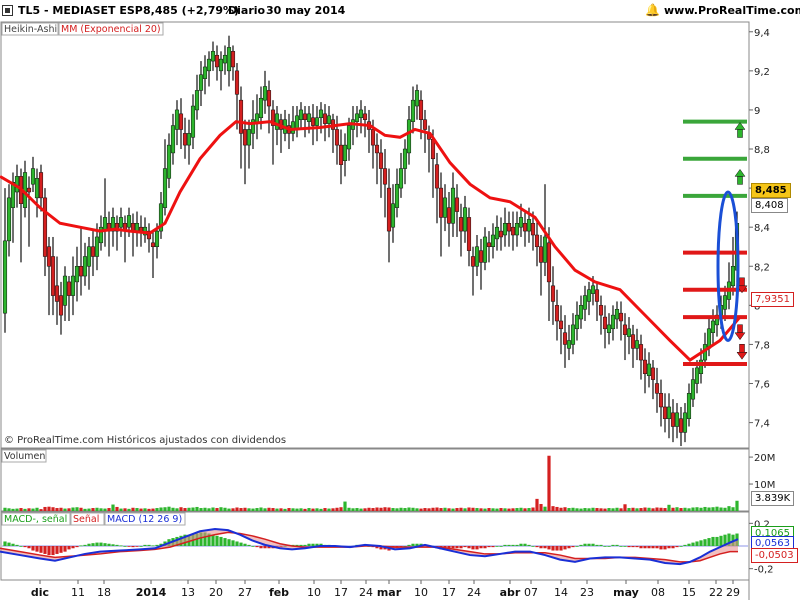  What do you see at coordinates (740, 336) in the screenshot?
I see `arrow-down-icon` at bounding box center [740, 336].